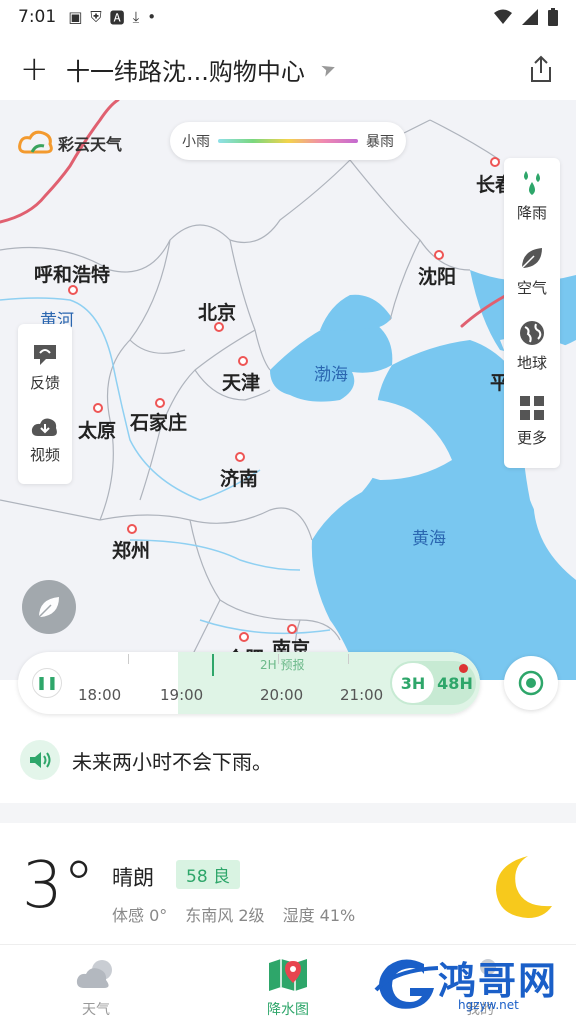 The width and height of the screenshot is (576, 1024). Describe the element at coordinates (133, 878) in the screenshot. I see `weather-condition: 晴朗` at that location.